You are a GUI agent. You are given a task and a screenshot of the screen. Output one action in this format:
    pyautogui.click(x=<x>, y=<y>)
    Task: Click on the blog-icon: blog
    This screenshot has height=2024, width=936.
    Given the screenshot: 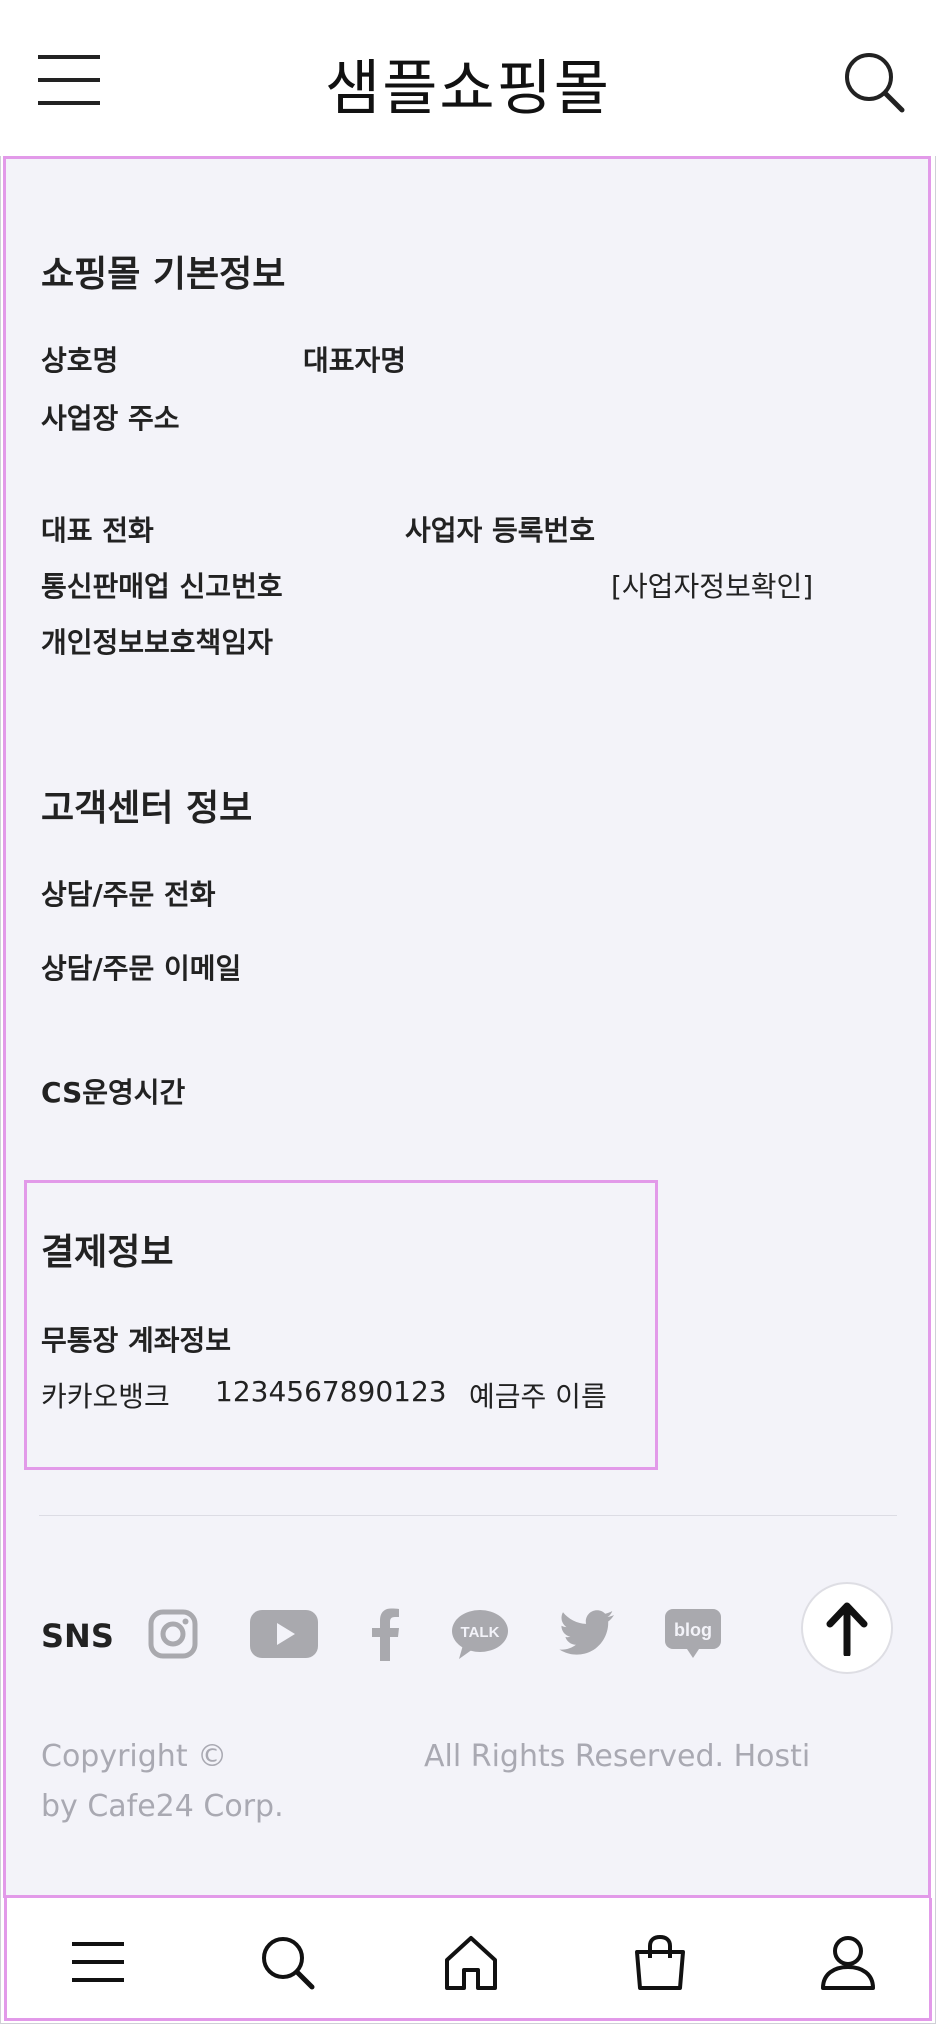 What is the action you would take?
    pyautogui.click(x=693, y=1634)
    